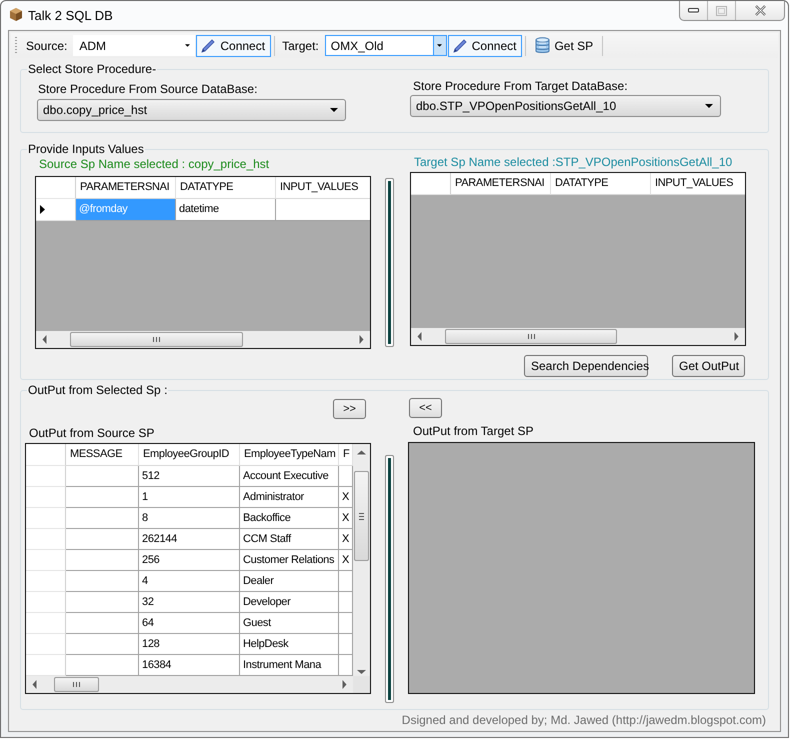 The width and height of the screenshot is (791, 741). Describe the element at coordinates (191, 110) in the screenshot. I see `dropdown: dbo.copy_price_hst` at that location.